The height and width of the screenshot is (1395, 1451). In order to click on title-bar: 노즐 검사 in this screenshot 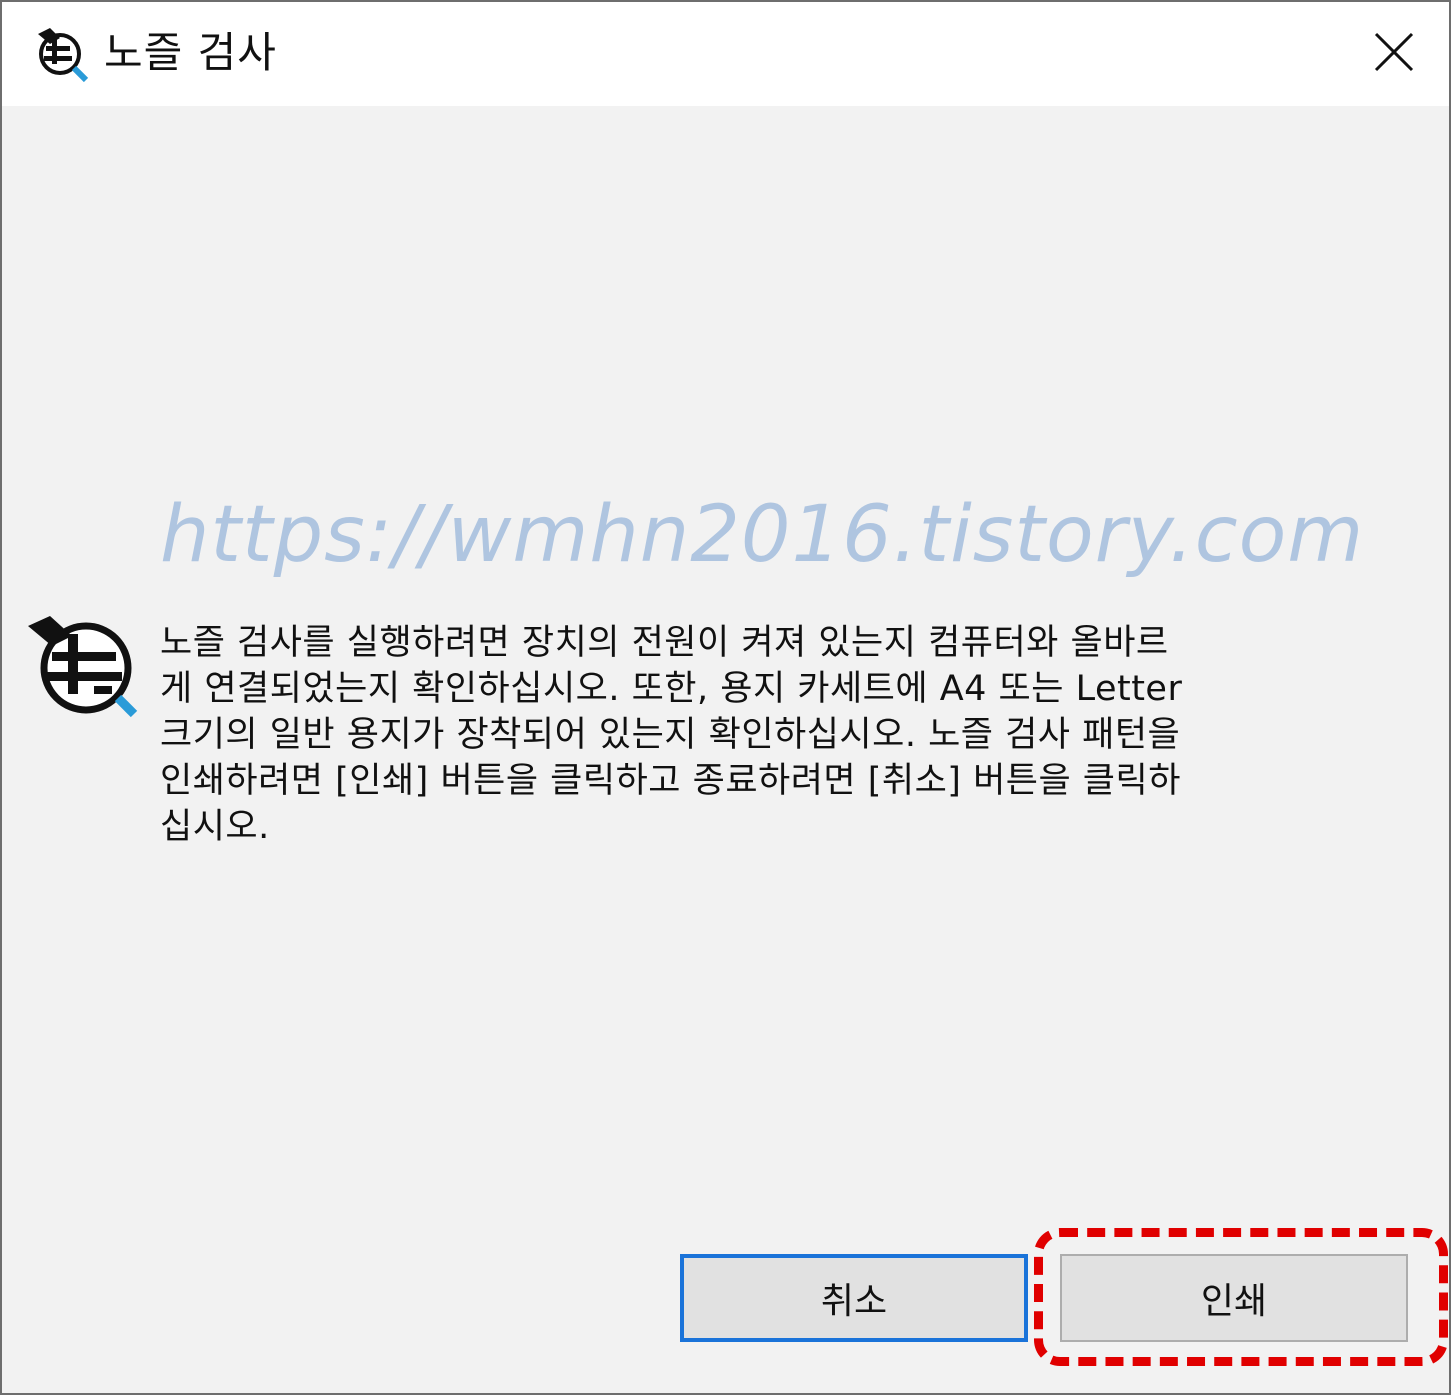, I will do `click(725, 54)`.